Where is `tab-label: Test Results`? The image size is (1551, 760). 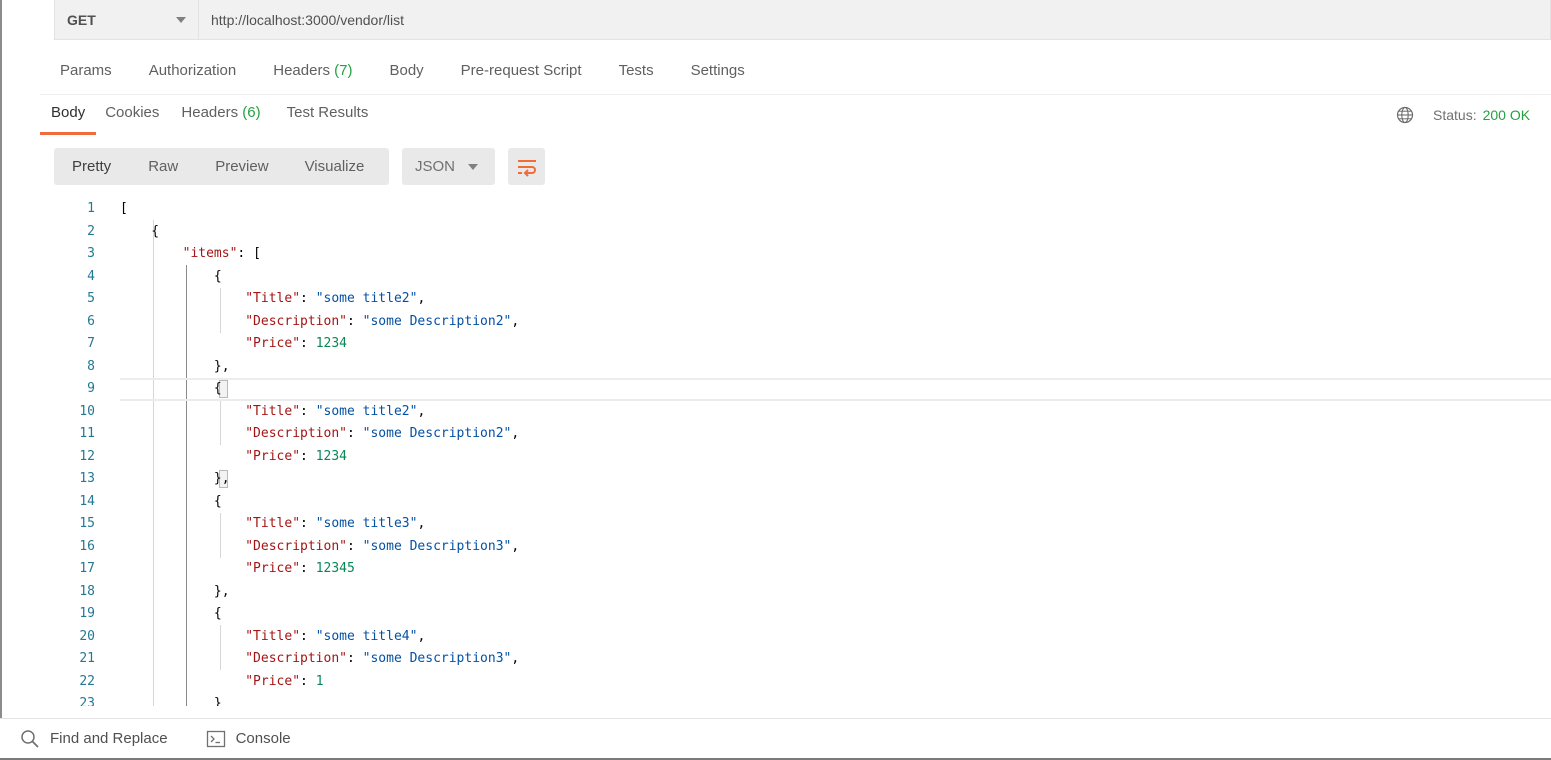 tab-label: Test Results is located at coordinates (327, 112).